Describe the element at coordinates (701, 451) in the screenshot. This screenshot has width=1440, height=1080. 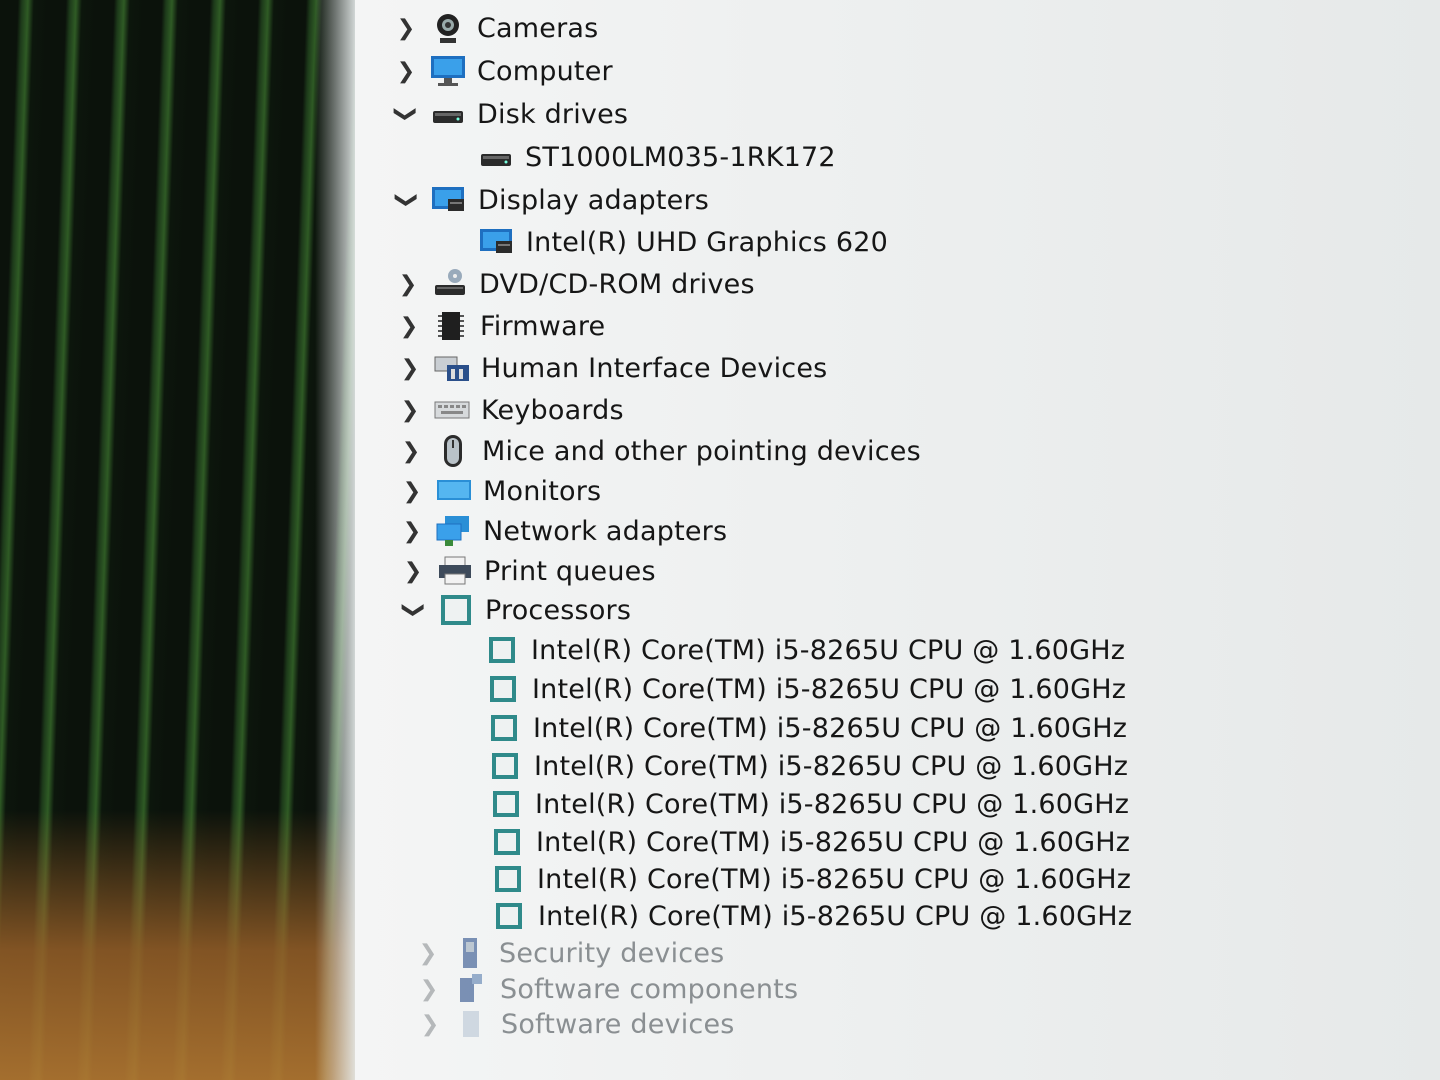
I see `tree-item-label: Mice and other pointing devices` at that location.